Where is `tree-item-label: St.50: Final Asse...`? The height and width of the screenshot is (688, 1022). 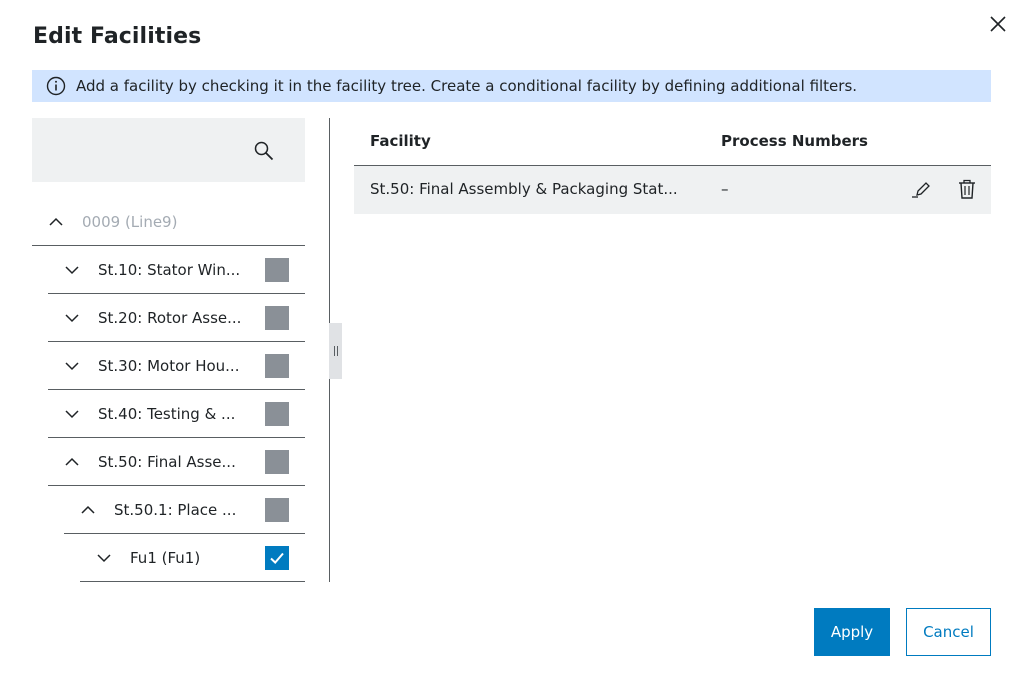 tree-item-label: St.50: Final Asse... is located at coordinates (167, 461).